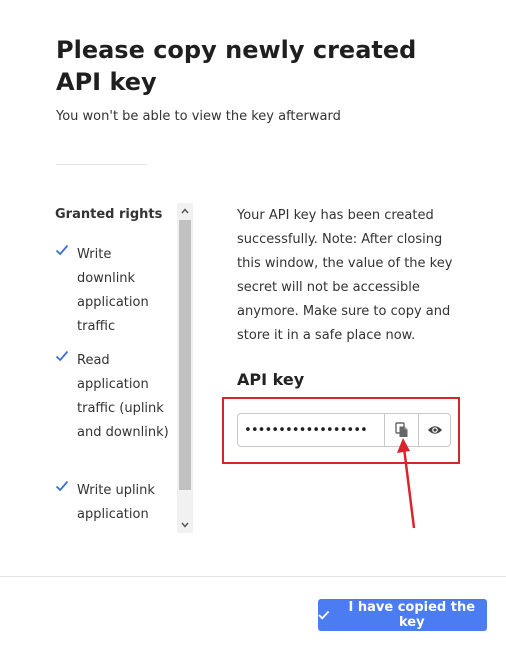 This screenshot has width=506, height=651. I want to click on right-item-label: Write downlink application traffic, so click(113, 290).